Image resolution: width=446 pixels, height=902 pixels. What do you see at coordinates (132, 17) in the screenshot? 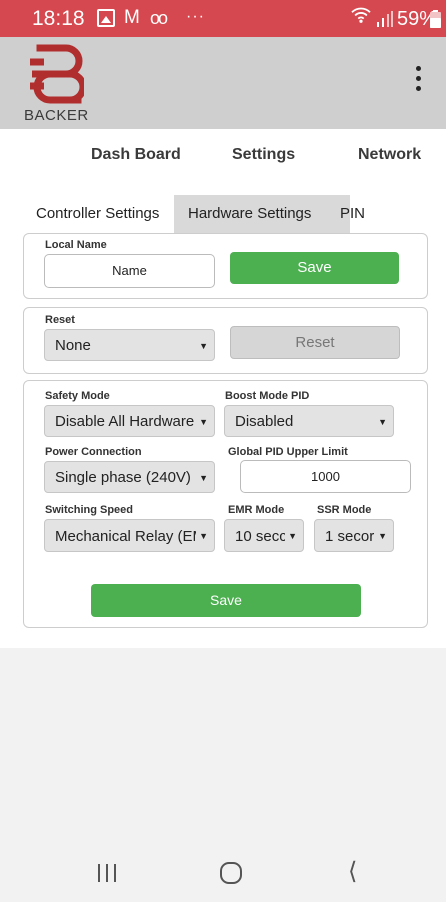
I see `mail-icon: M` at bounding box center [132, 17].